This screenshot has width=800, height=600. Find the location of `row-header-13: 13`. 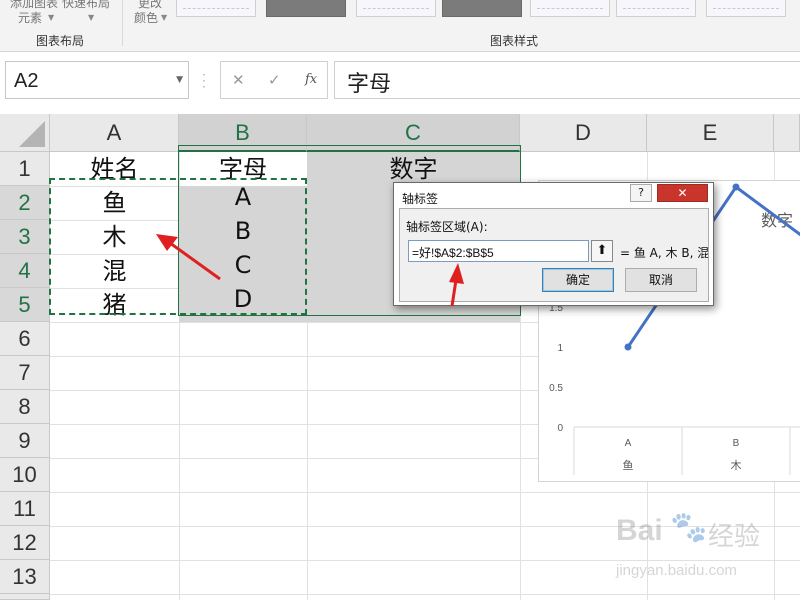

row-header-13: 13 is located at coordinates (25, 577).